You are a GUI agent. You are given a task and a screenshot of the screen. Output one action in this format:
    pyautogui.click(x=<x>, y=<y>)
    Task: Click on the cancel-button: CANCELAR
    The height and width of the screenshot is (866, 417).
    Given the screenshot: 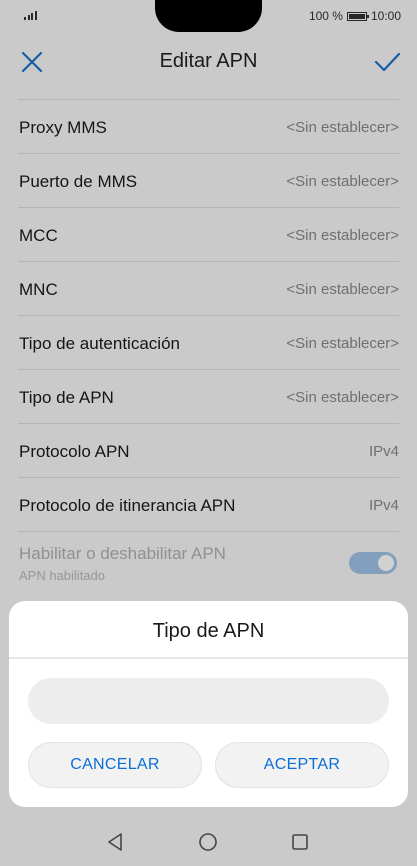 What is the action you would take?
    pyautogui.click(x=115, y=765)
    